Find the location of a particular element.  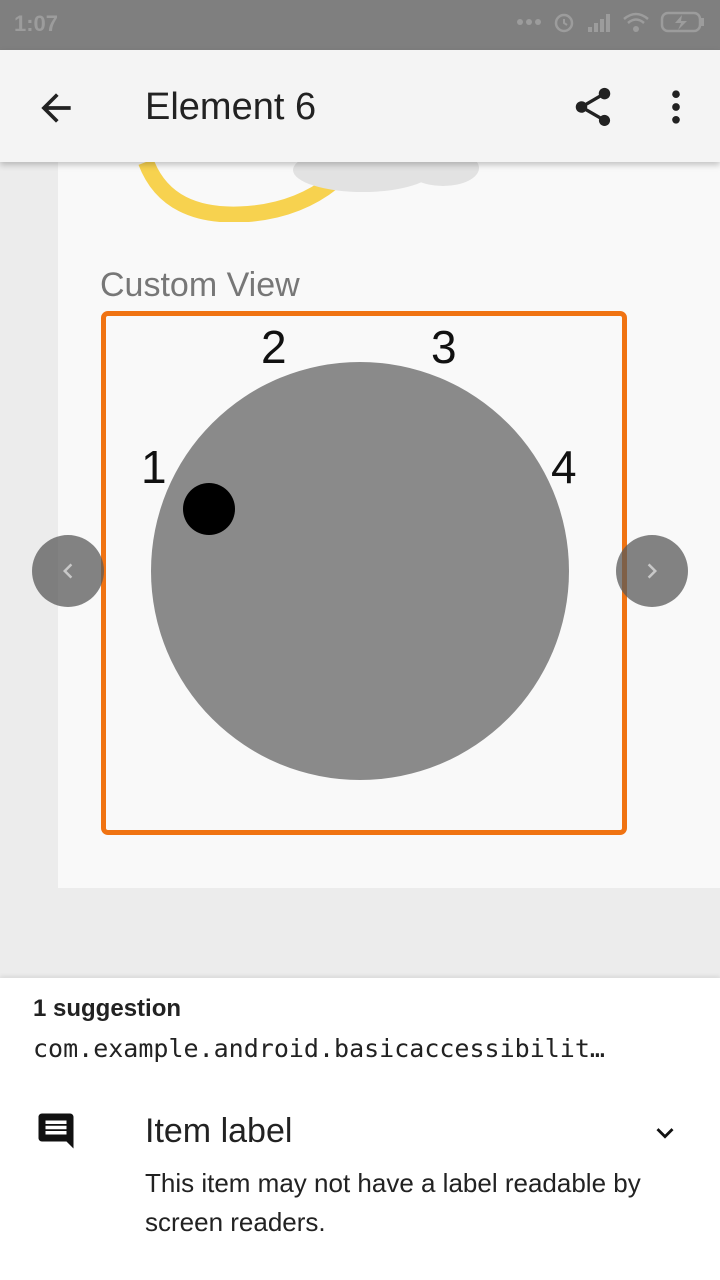

suggestion-title: Item label is located at coordinates (218, 1131).